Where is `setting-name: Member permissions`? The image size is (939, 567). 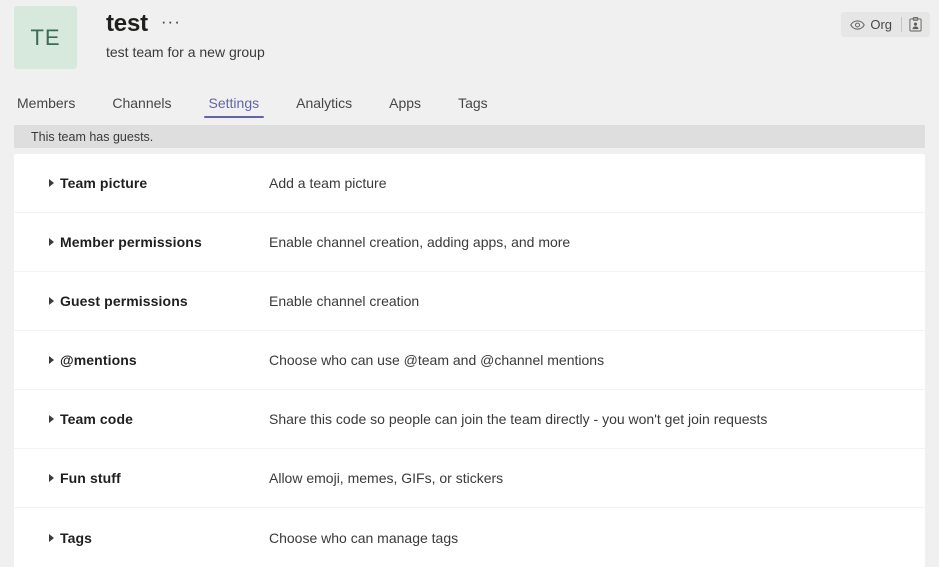 setting-name: Member permissions is located at coordinates (131, 242).